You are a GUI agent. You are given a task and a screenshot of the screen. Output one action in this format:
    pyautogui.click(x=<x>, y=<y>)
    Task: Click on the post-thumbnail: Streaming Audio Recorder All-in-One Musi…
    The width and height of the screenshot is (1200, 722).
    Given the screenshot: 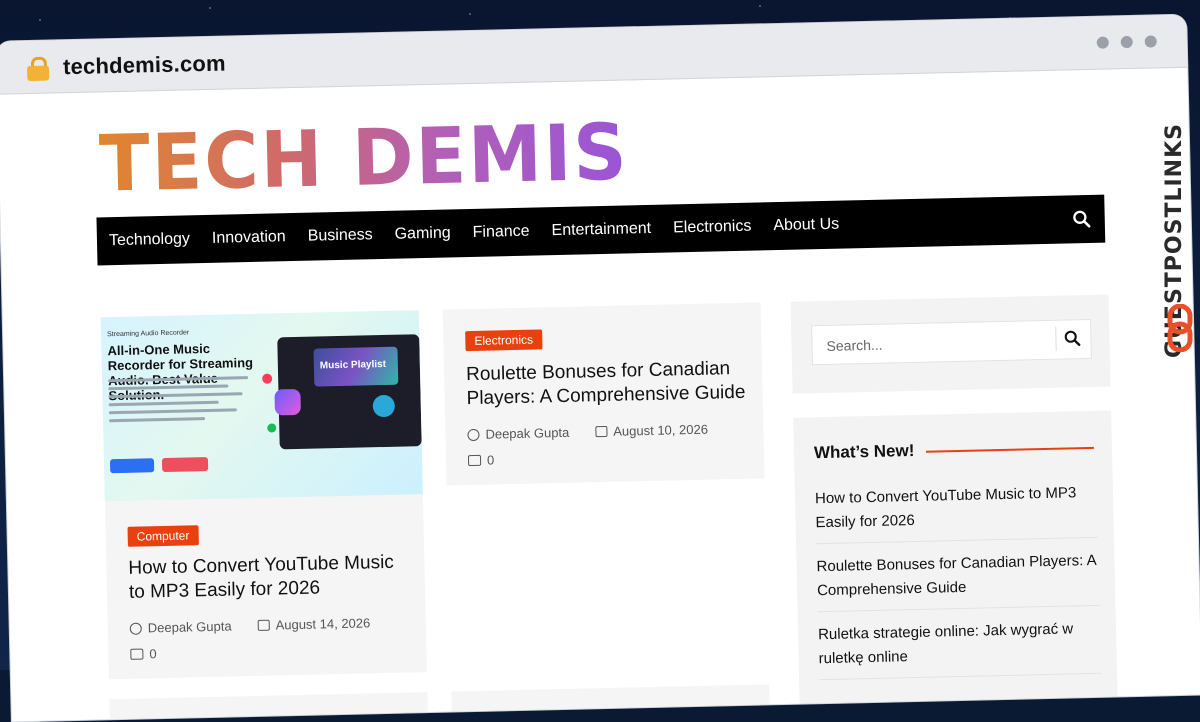 What is the action you would take?
    pyautogui.click(x=261, y=406)
    